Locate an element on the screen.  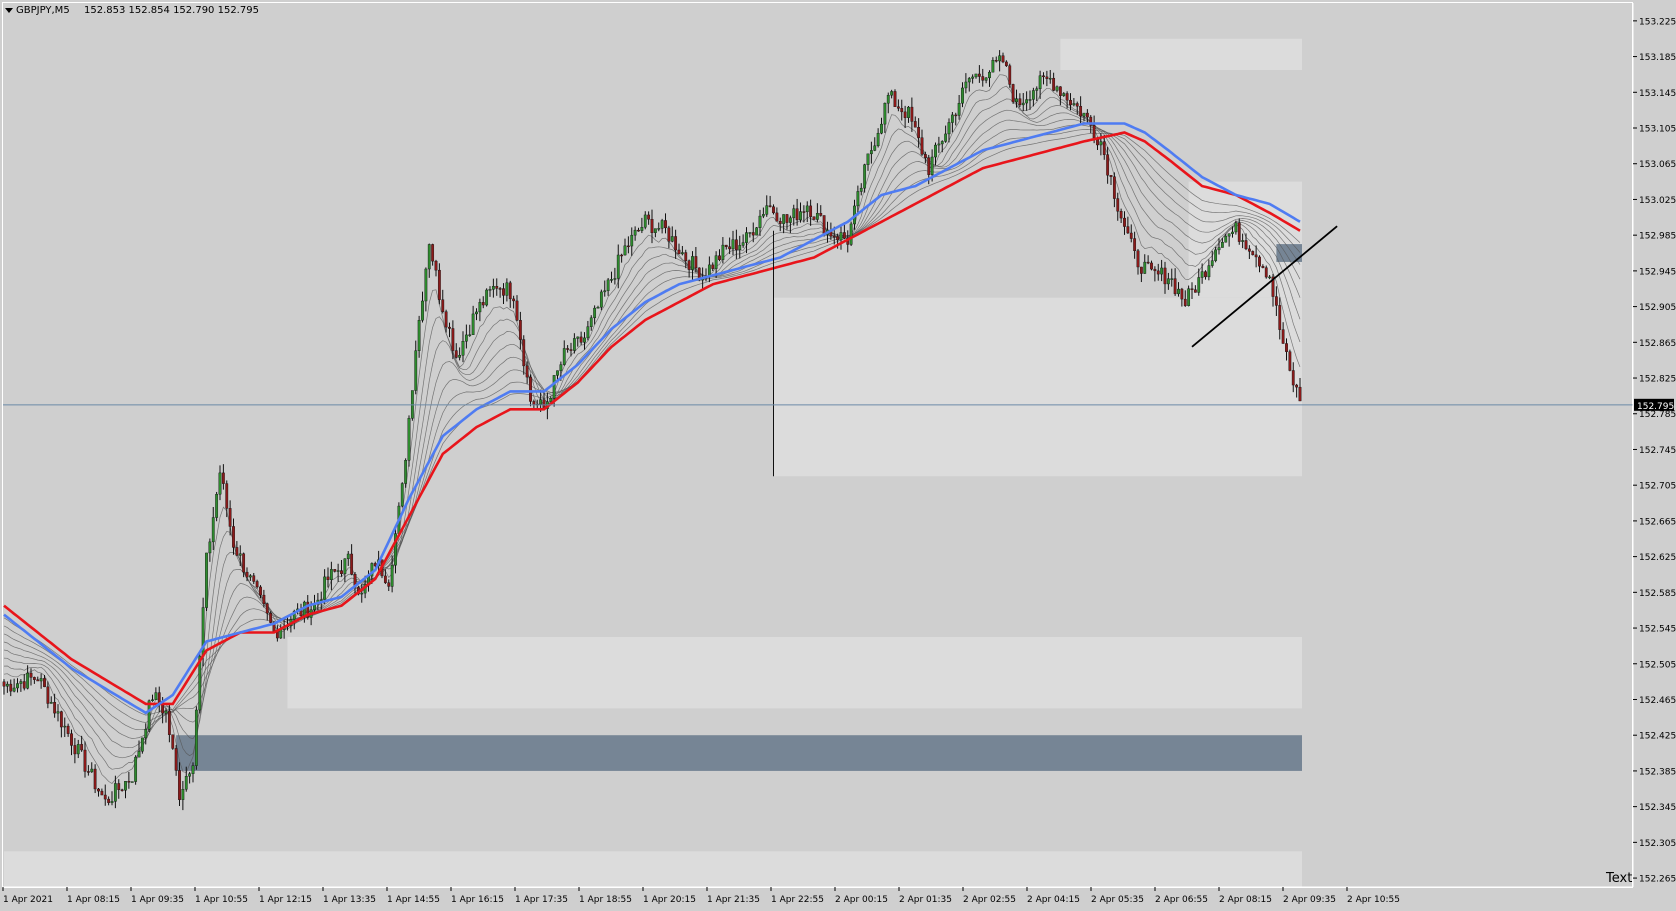
price-tick-label: 153.025 is located at coordinates (1657, 201).